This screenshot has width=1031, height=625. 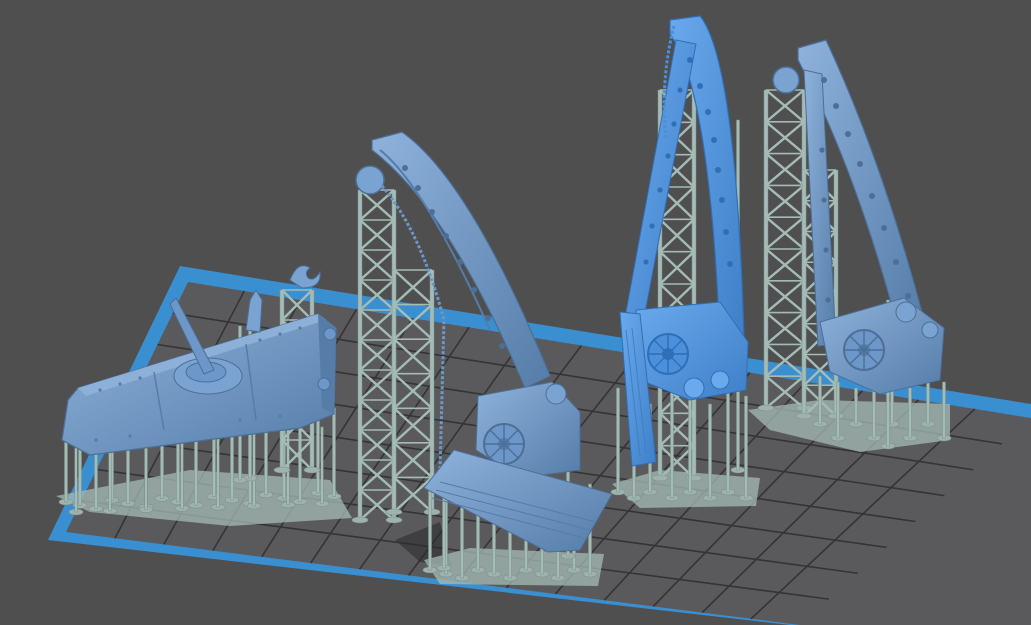 I want to click on crane-pulley-right, so click(x=786, y=80).